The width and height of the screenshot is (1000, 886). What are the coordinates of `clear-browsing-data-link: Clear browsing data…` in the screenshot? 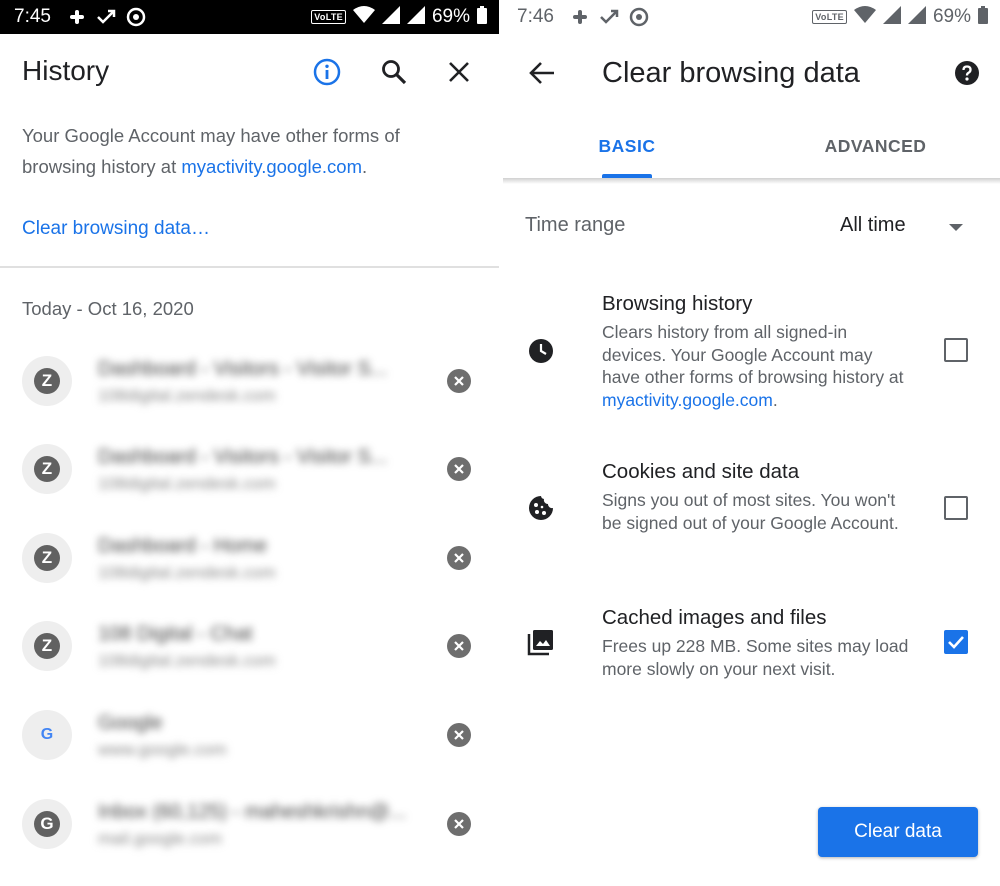 It's located at (116, 229).